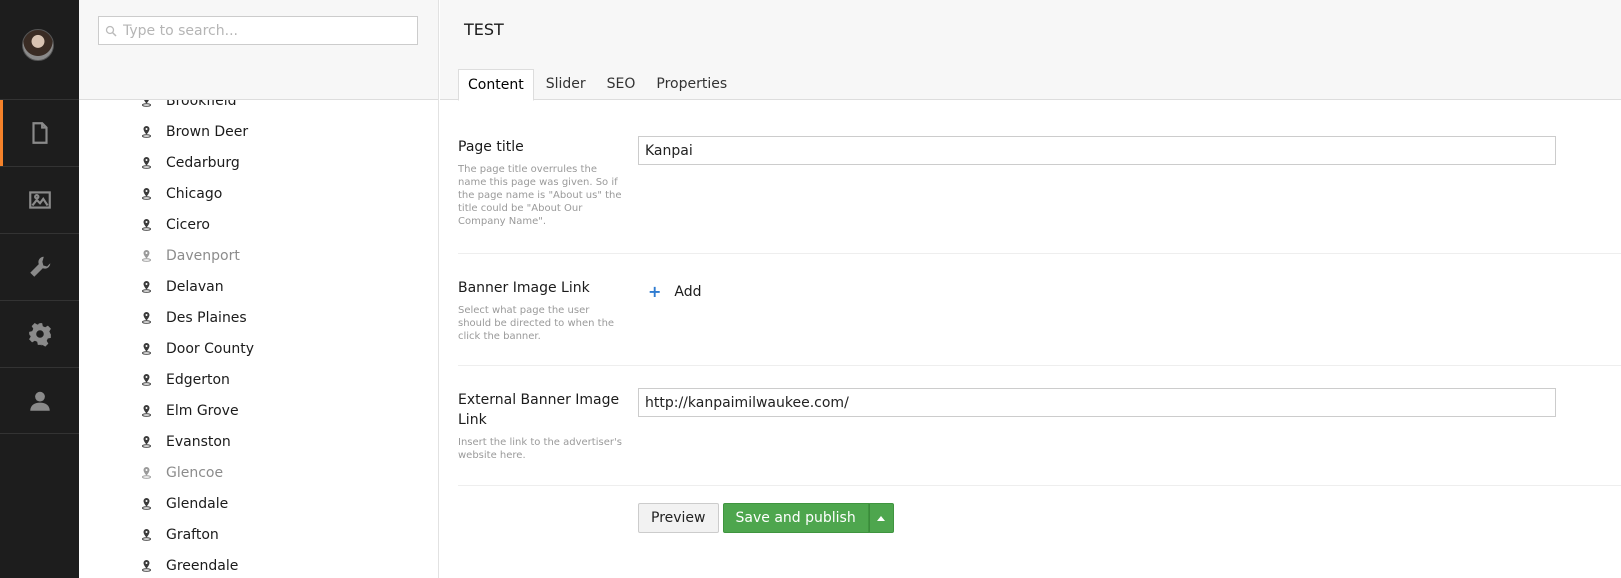 The width and height of the screenshot is (1621, 578). I want to click on page-title-input, so click(1097, 150).